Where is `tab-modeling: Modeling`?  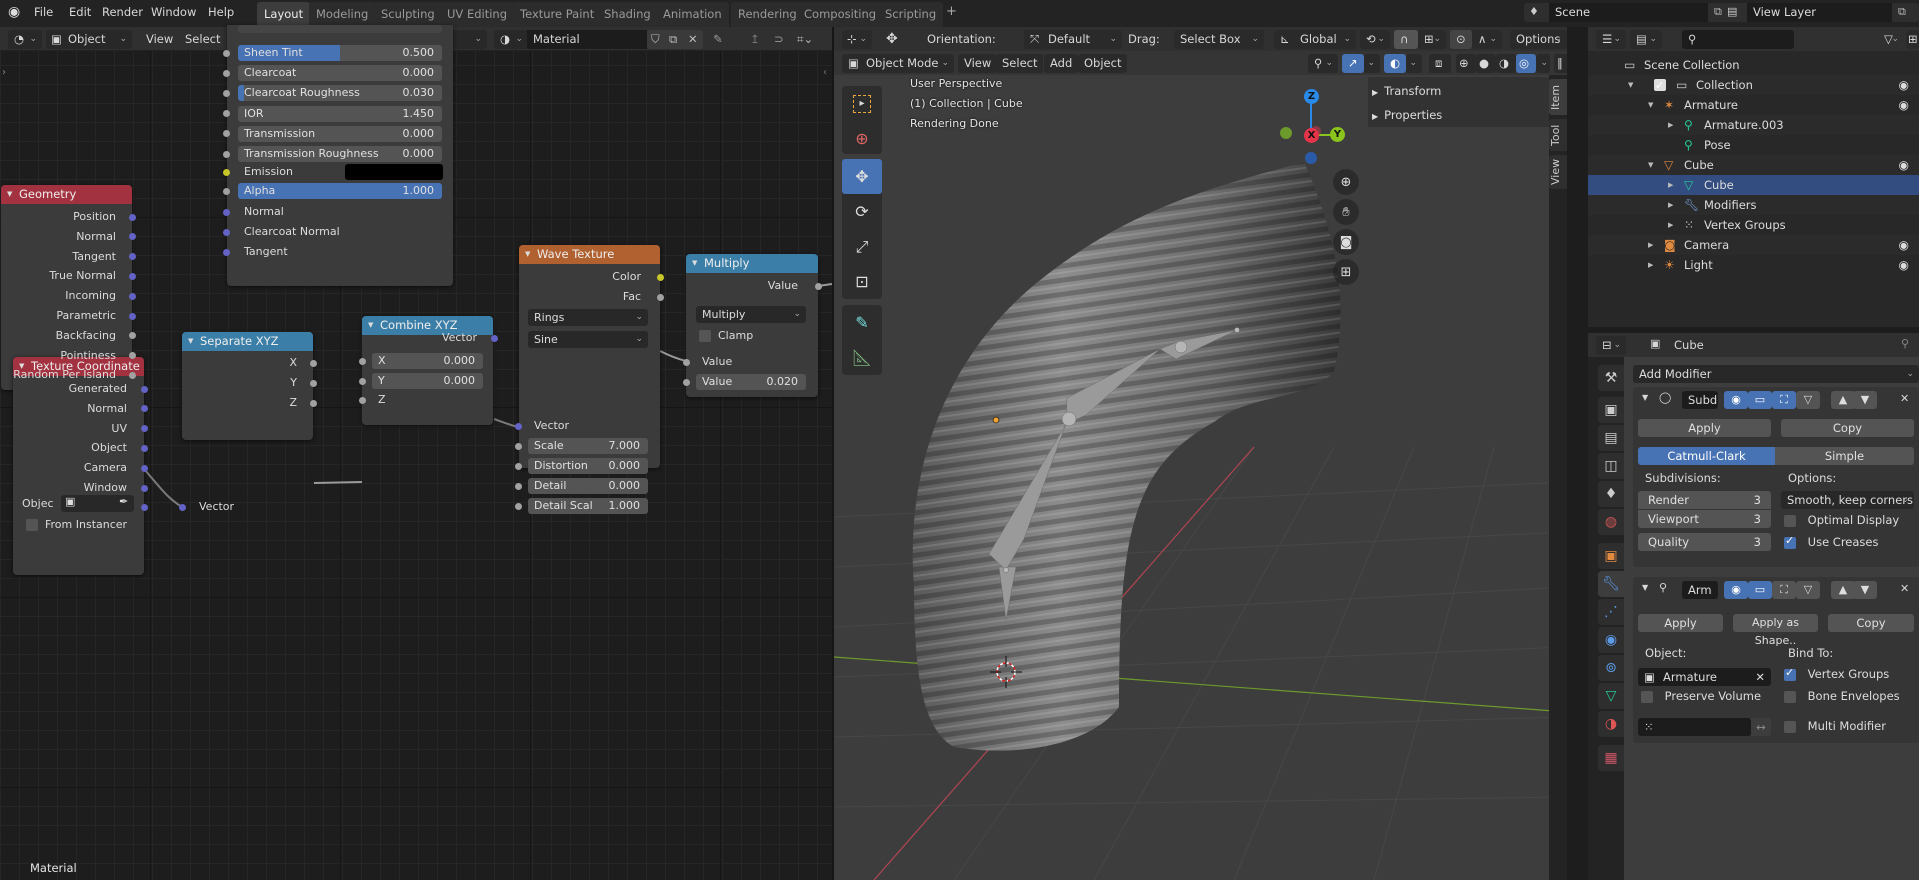 tab-modeling: Modeling is located at coordinates (342, 14).